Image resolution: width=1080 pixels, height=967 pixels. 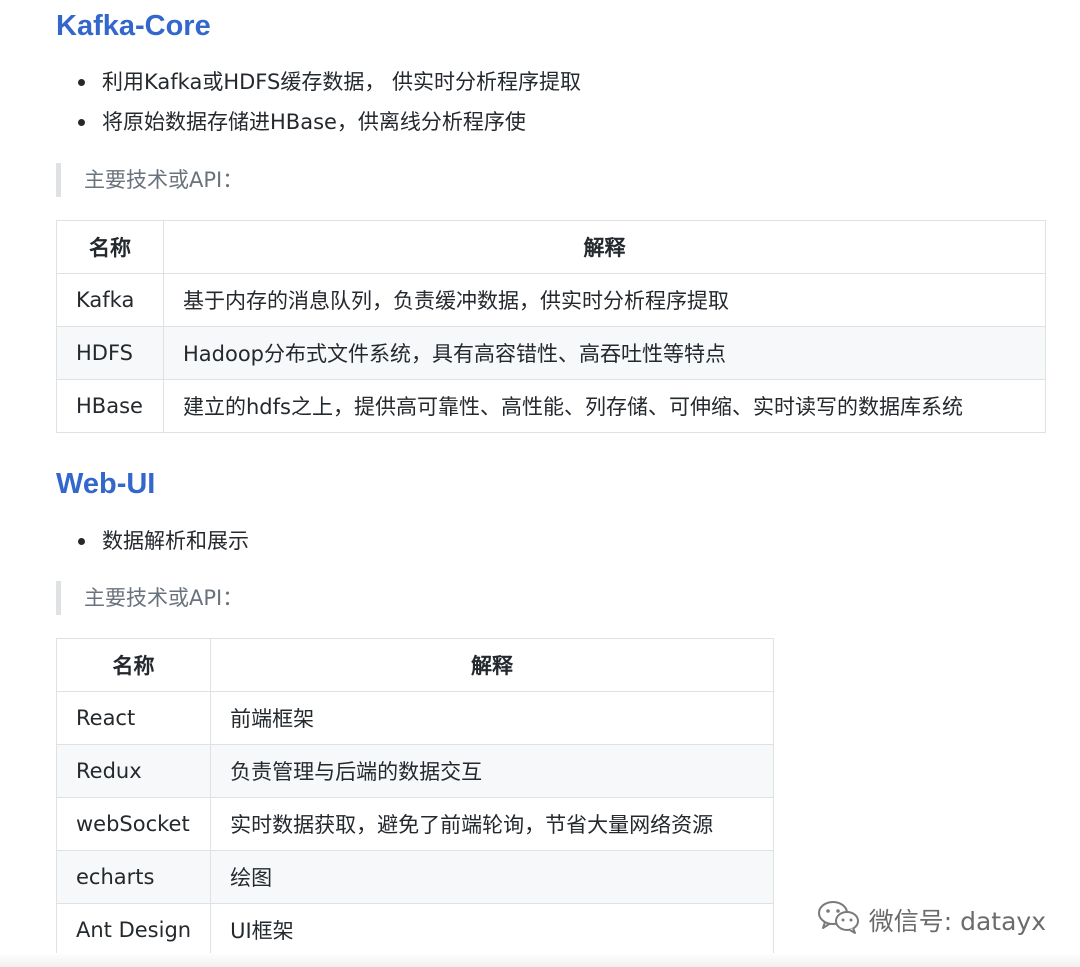 I want to click on cell-description: 建立的hdfs之上，提供高可靠性、高性能、列存储、可伸缩、实时读写的数据库系统, so click(x=604, y=406).